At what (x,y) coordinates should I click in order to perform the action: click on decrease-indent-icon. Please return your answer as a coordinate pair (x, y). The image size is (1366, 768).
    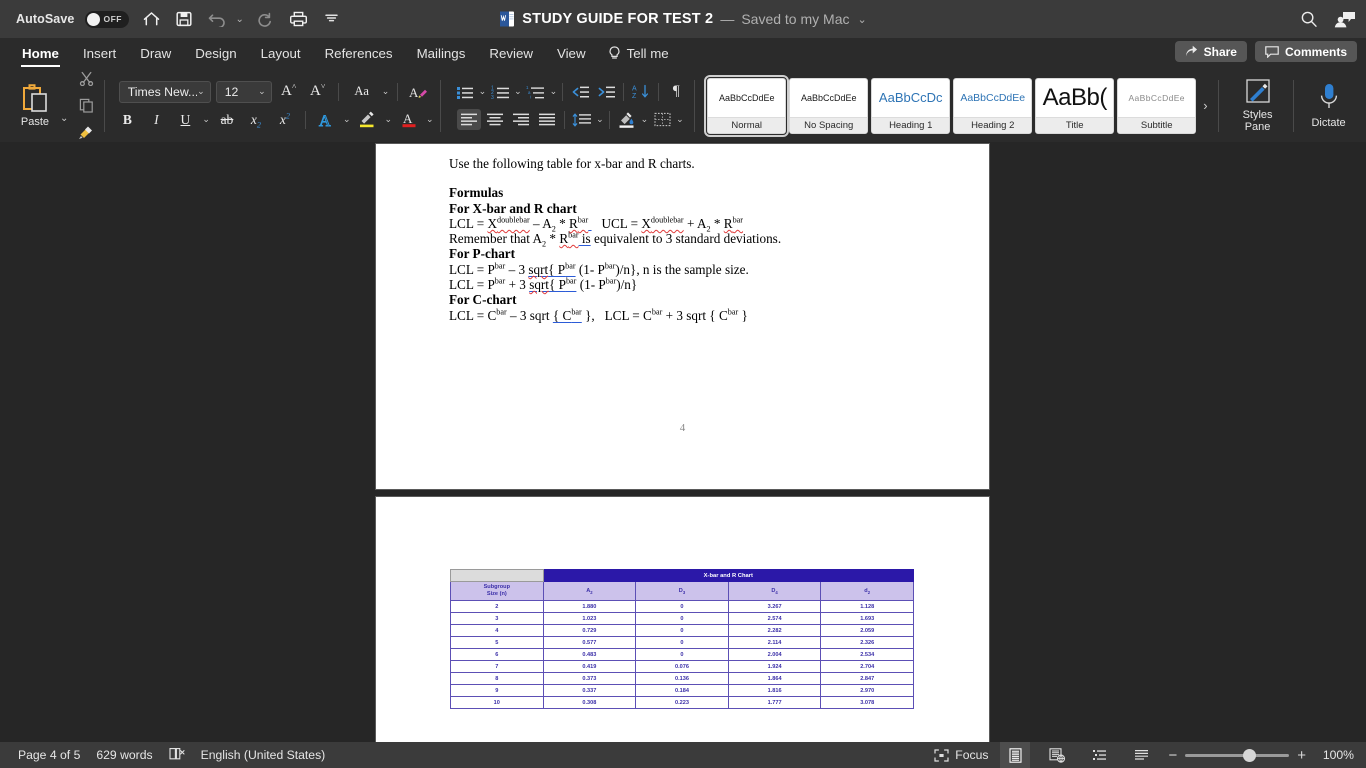
    Looking at the image, I should click on (580, 91).